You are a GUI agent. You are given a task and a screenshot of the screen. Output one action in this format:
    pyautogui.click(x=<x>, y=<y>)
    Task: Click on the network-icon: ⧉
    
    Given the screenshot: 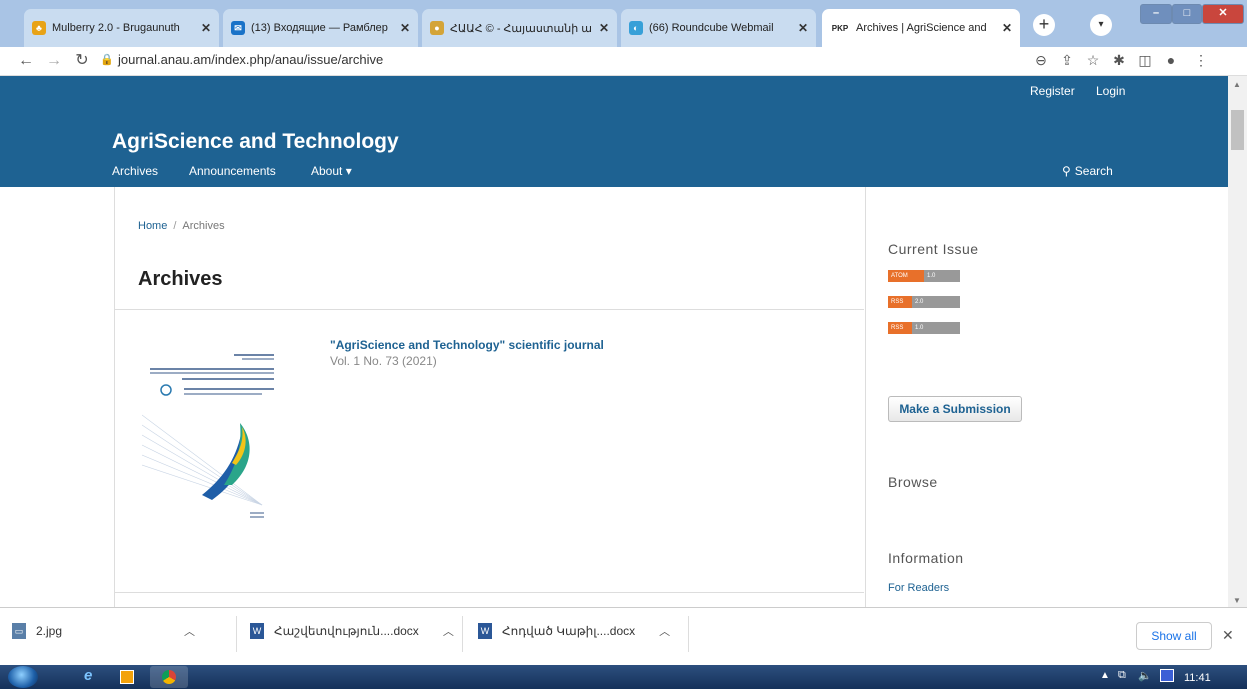 What is the action you would take?
    pyautogui.click(x=1122, y=675)
    